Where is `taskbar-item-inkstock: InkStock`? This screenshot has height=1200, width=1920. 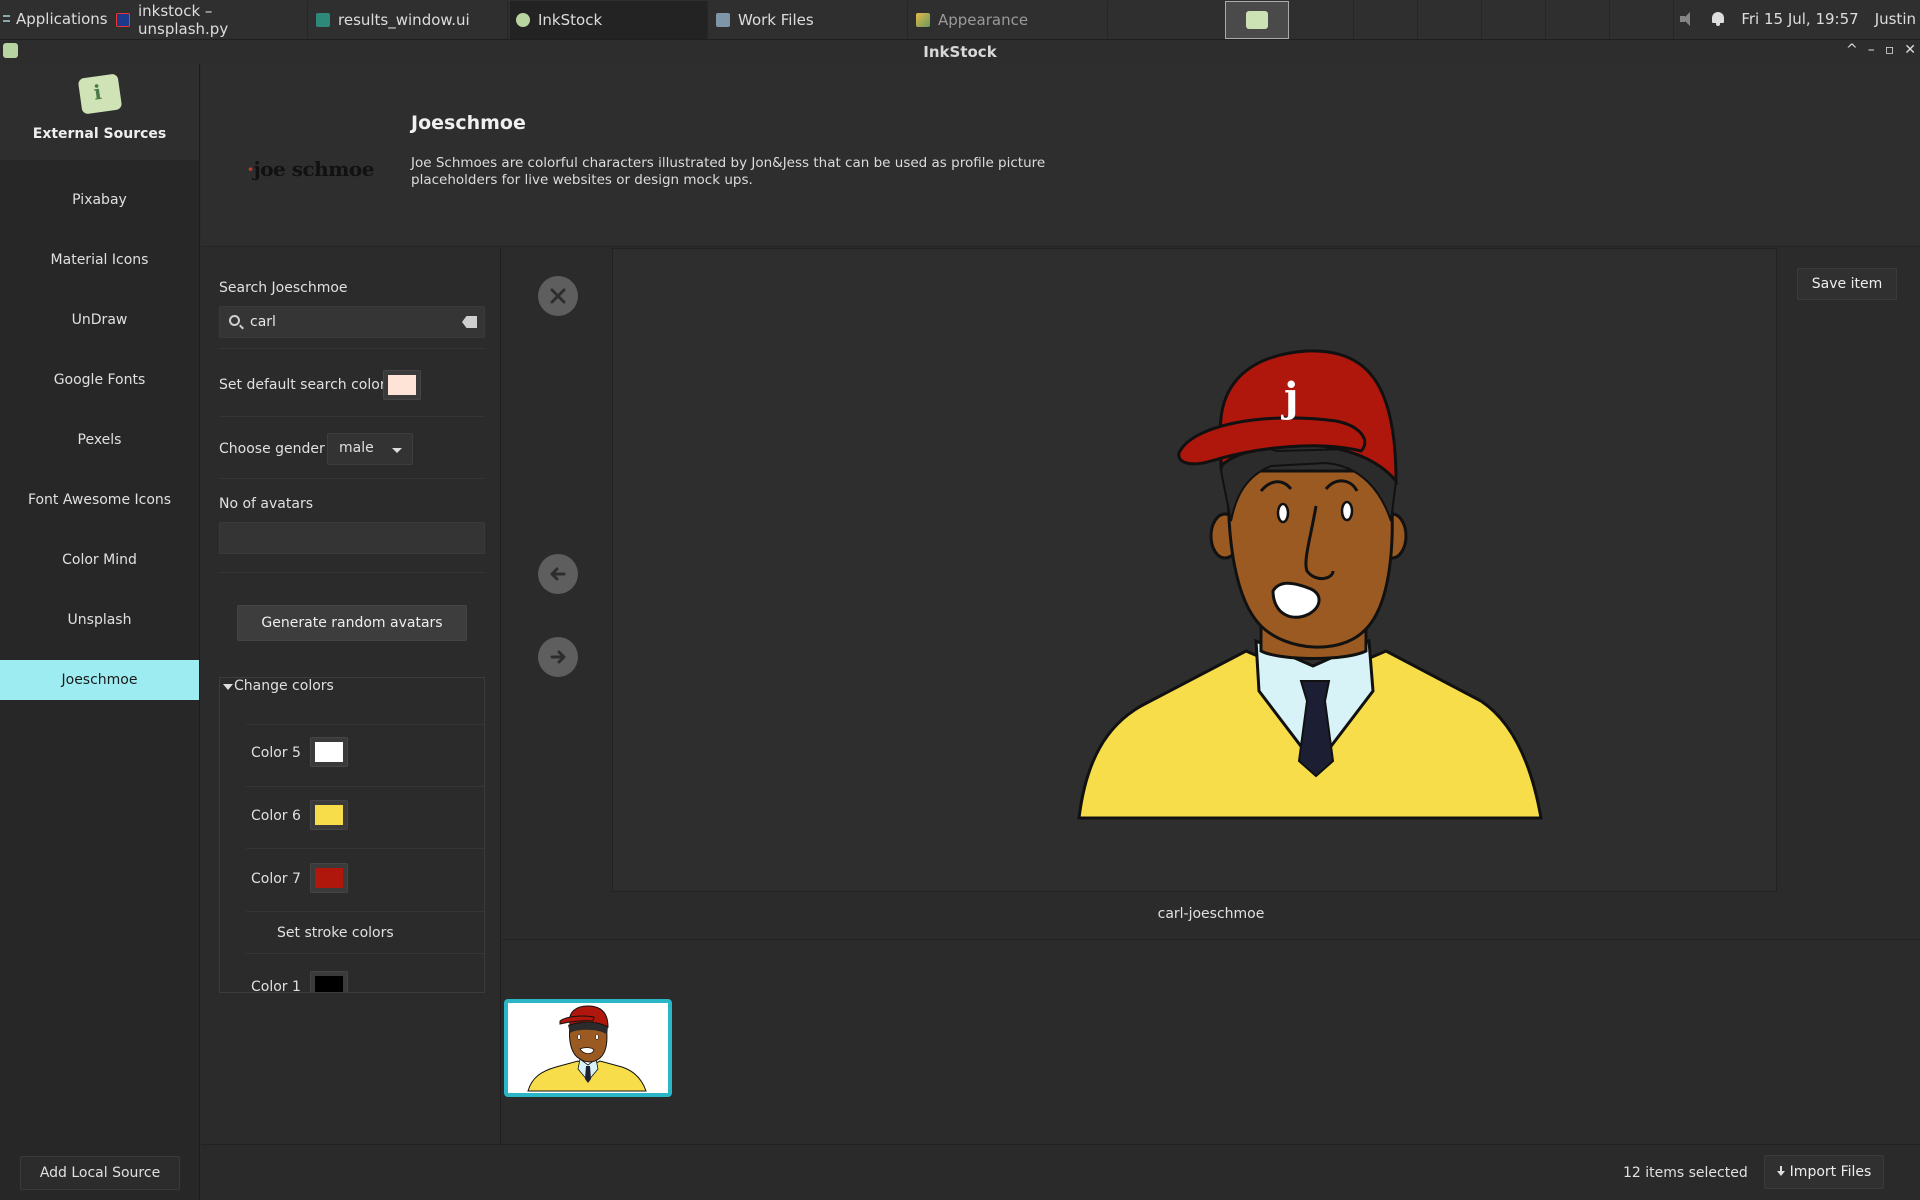 taskbar-item-inkstock: InkStock is located at coordinates (609, 20).